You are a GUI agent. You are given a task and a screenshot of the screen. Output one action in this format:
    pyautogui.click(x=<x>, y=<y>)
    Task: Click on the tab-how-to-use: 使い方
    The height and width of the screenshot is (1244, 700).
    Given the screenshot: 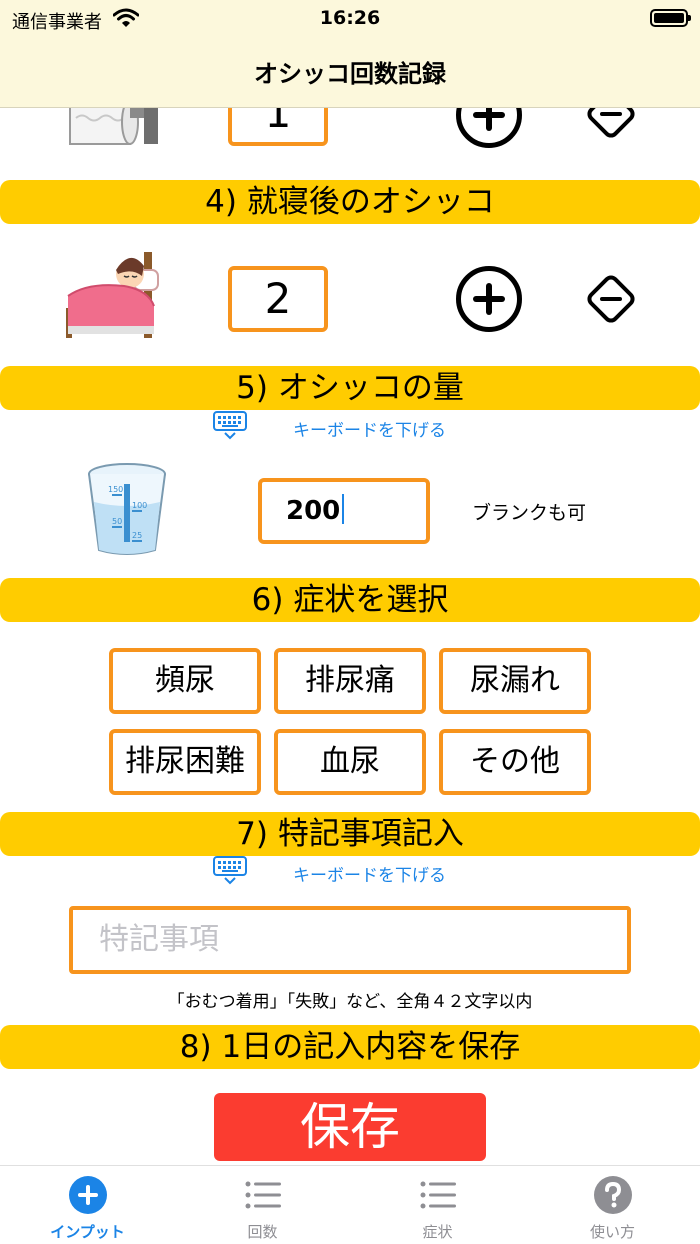 What is the action you would take?
    pyautogui.click(x=612, y=1205)
    